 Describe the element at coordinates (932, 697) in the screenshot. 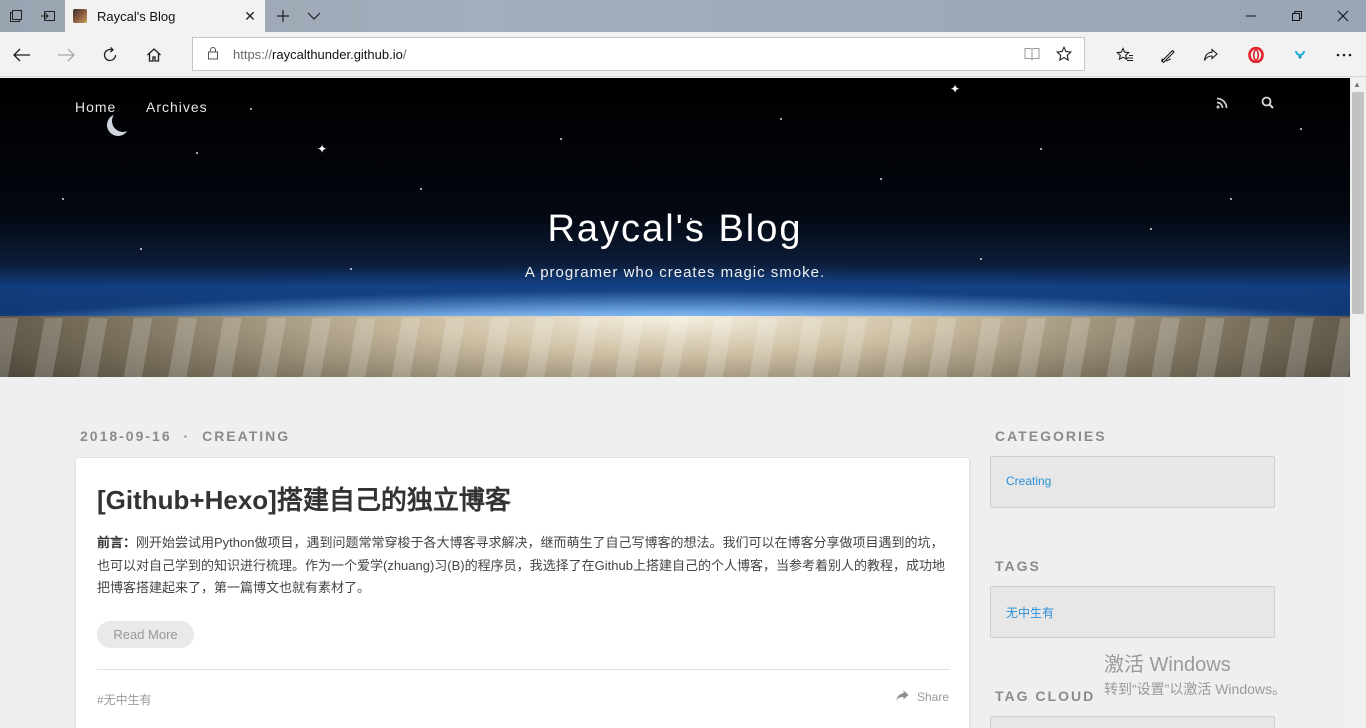

I see `share-label: Share` at that location.